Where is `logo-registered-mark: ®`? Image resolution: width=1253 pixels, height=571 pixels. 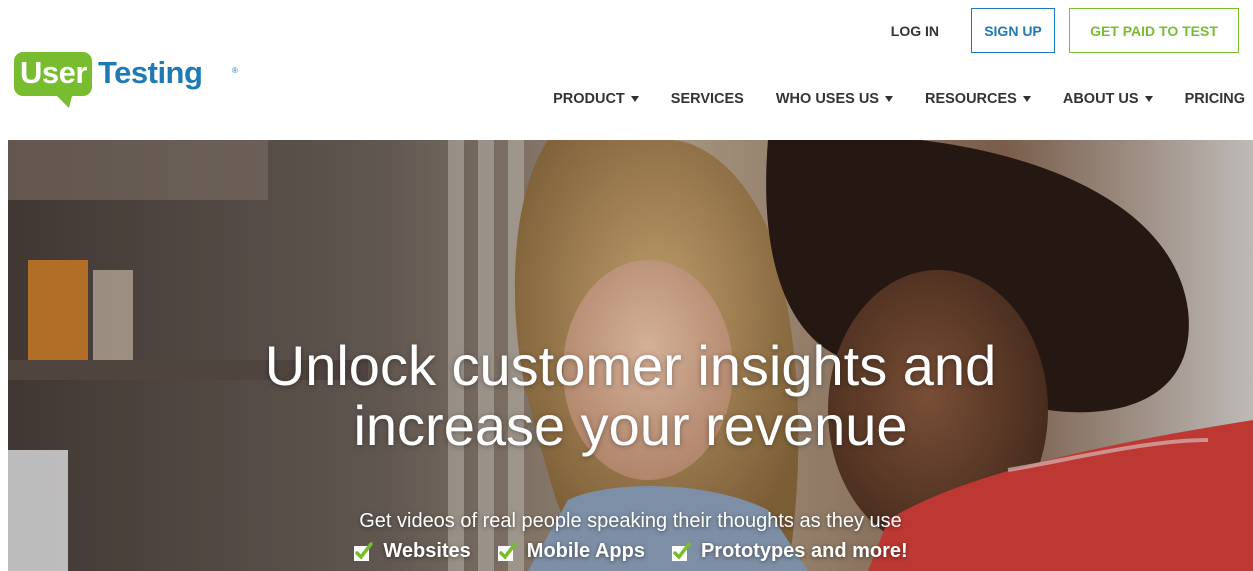 logo-registered-mark: ® is located at coordinates (235, 70).